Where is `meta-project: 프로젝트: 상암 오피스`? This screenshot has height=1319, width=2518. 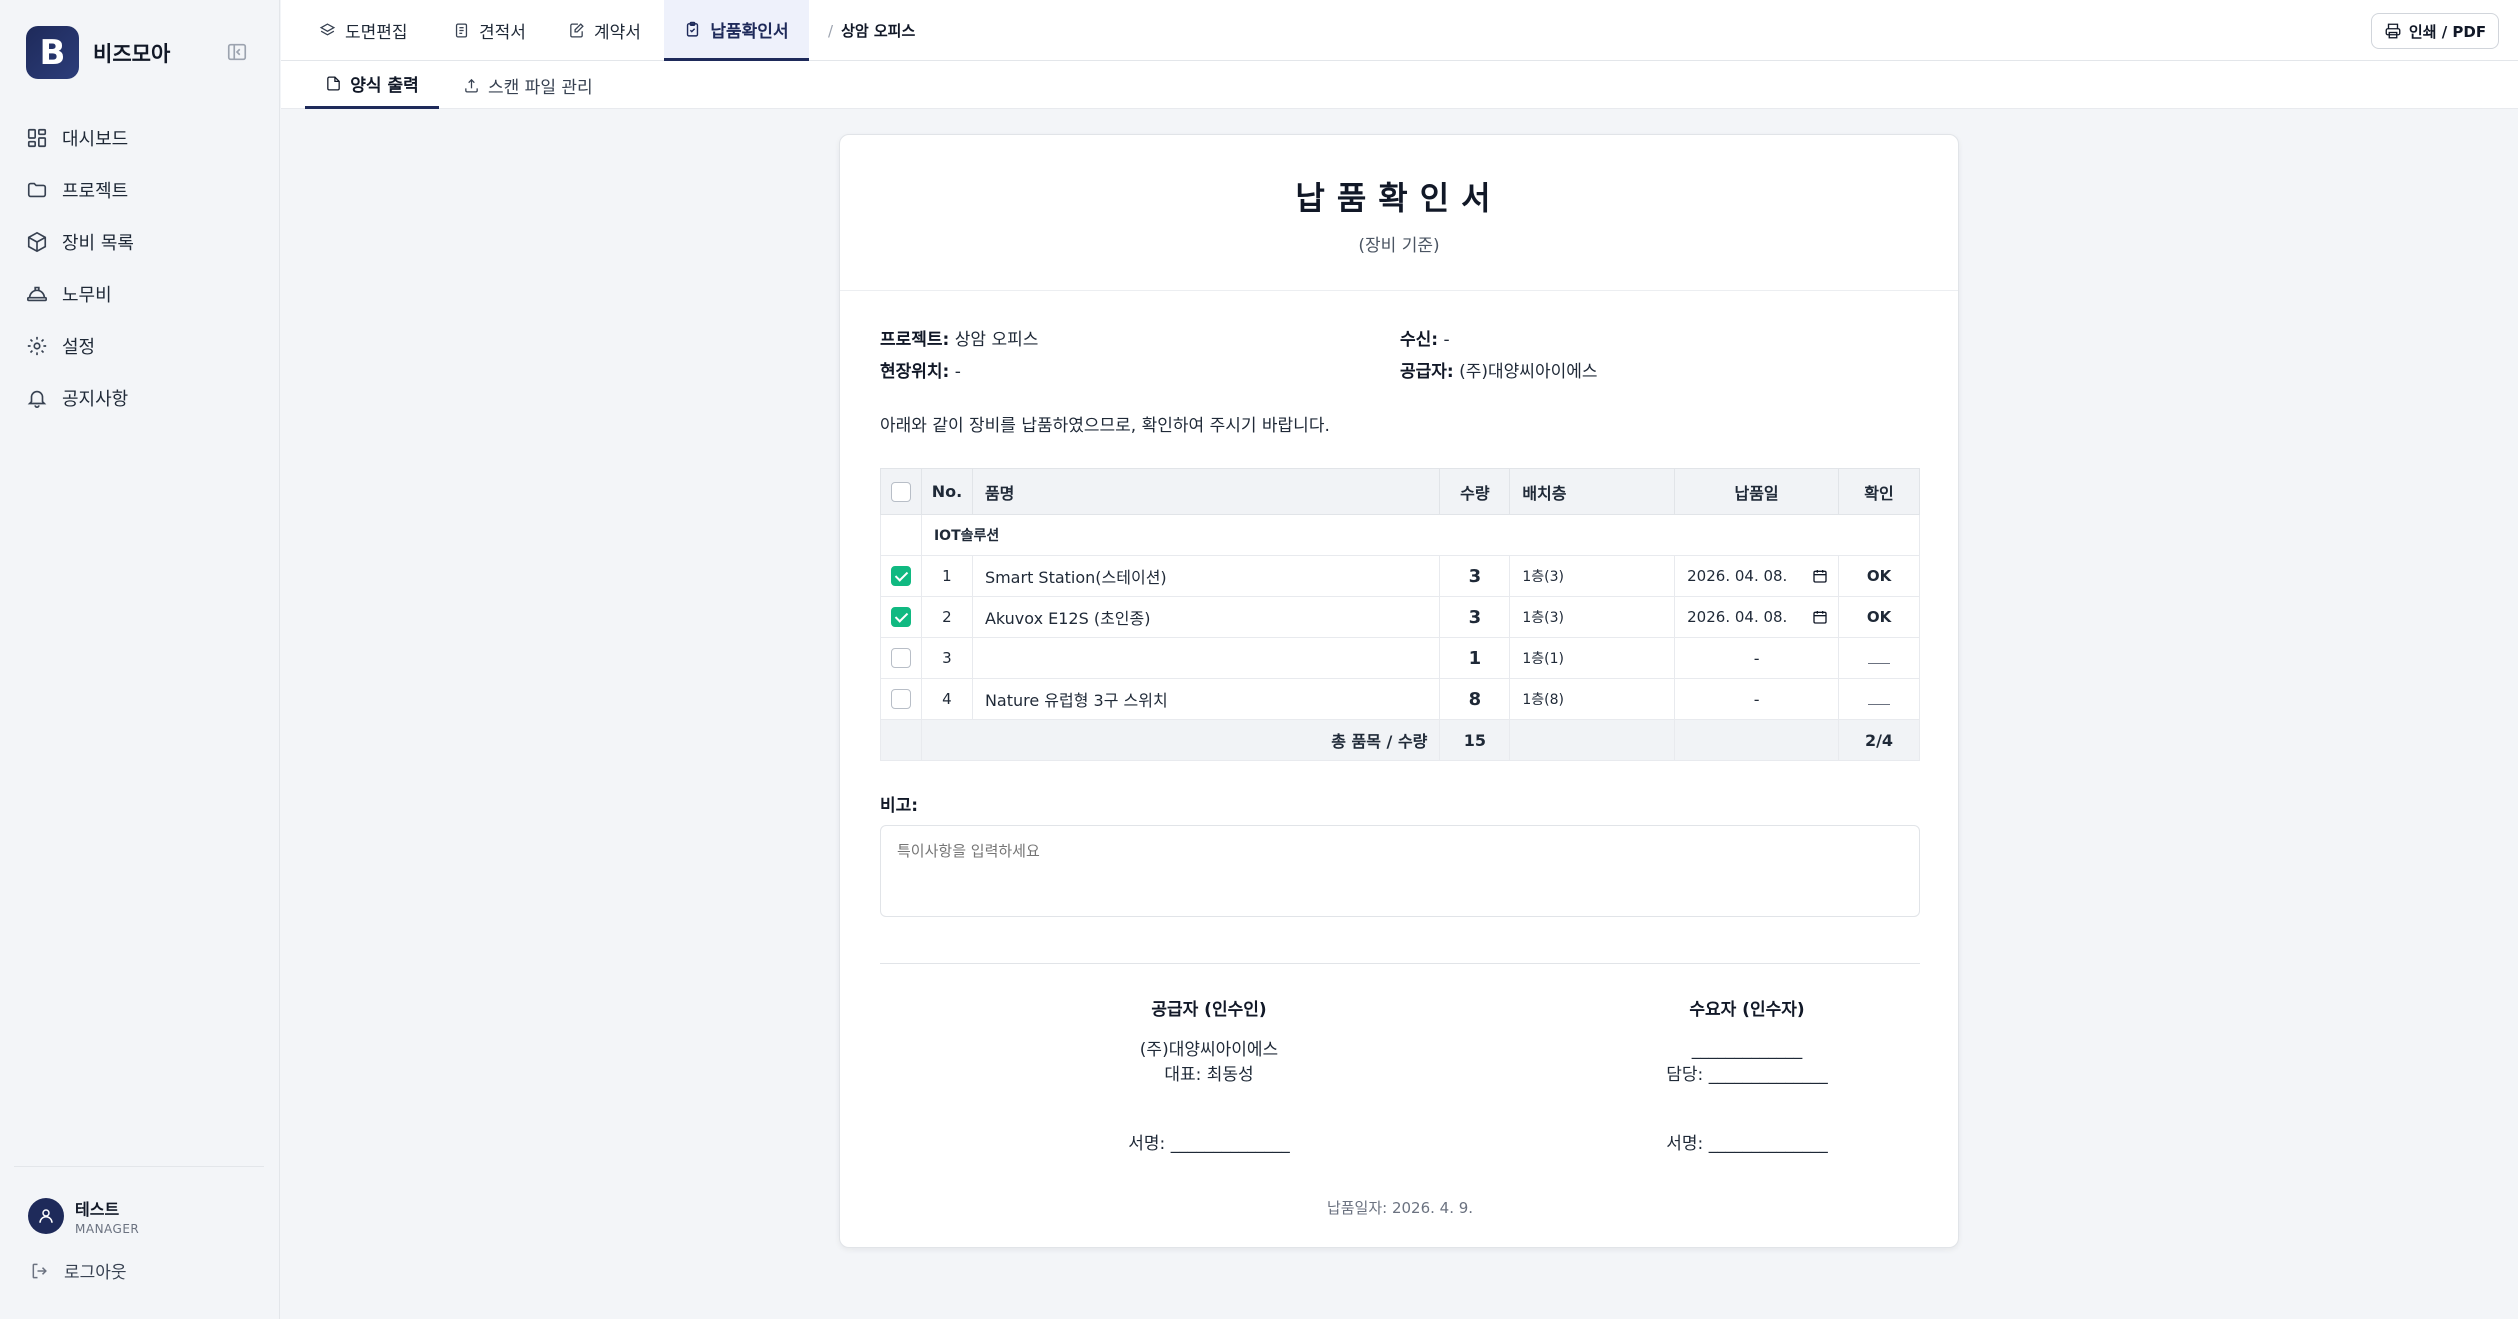 meta-project: 프로젝트: 상암 오피스 is located at coordinates (959, 339).